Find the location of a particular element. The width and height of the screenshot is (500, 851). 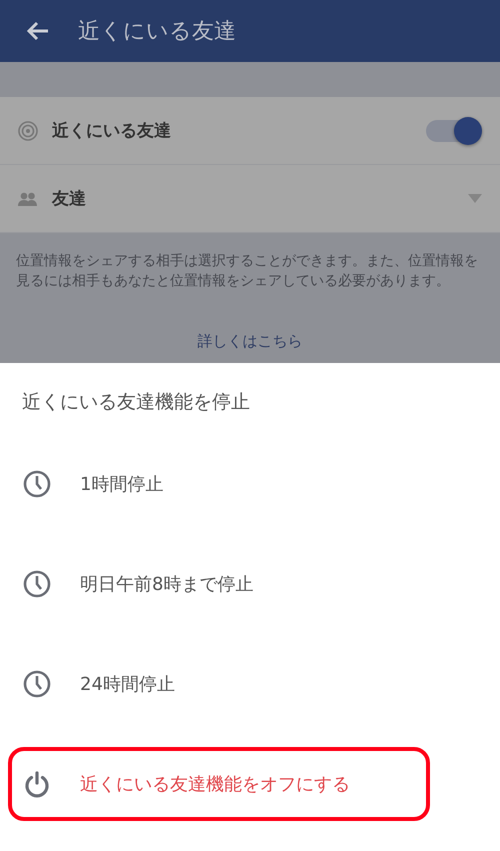

toggle-switch is located at coordinates (454, 130).